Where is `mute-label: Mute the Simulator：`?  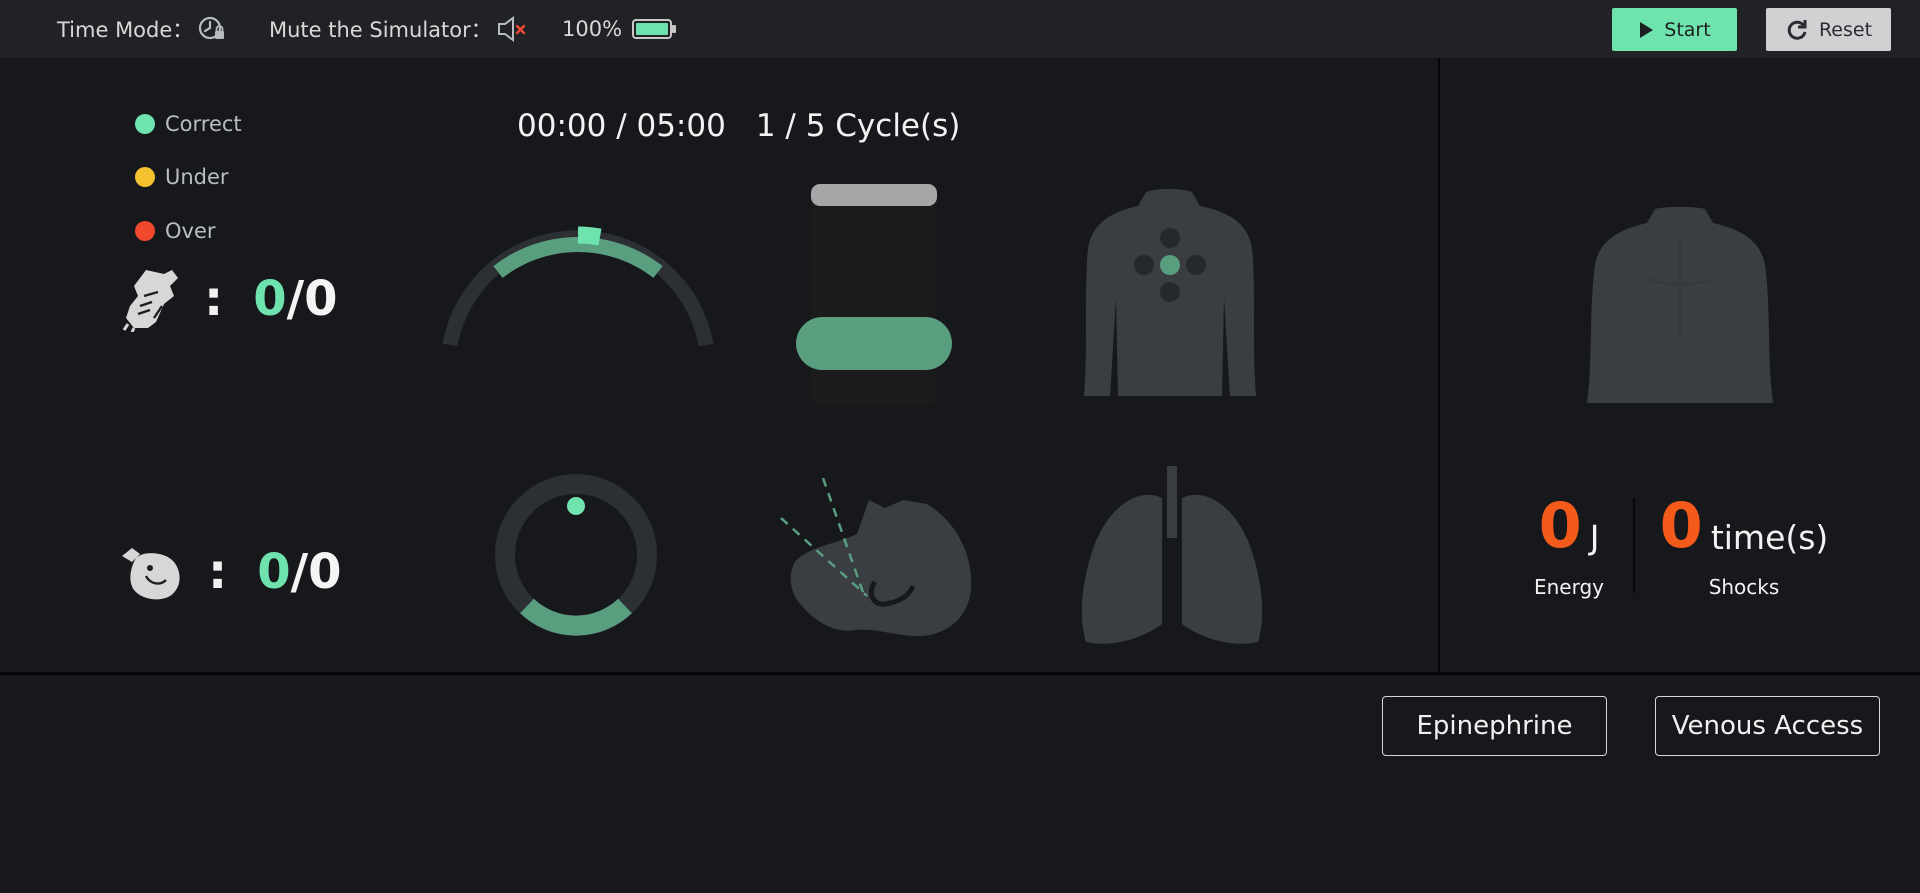
mute-label: Mute the Simulator： is located at coordinates (380, 30).